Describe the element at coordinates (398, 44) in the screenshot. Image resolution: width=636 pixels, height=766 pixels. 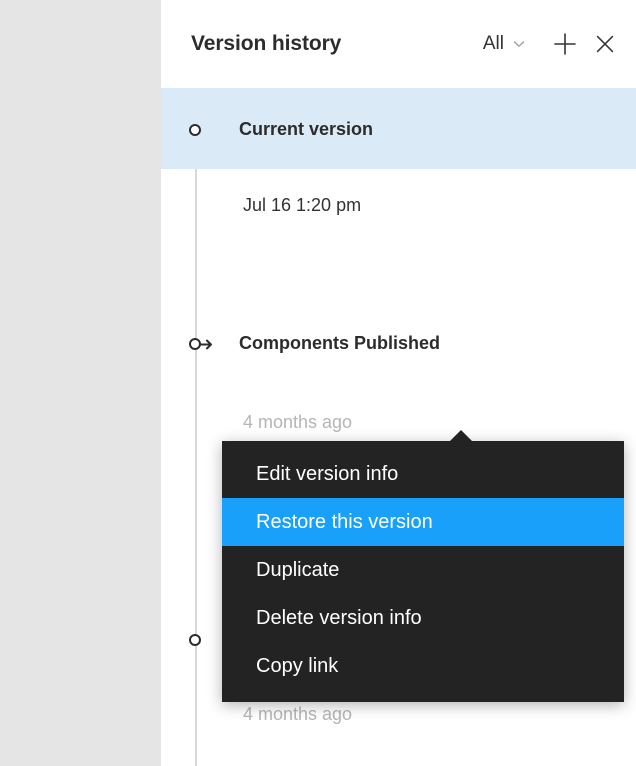
I see `panel-header: Version history All` at that location.